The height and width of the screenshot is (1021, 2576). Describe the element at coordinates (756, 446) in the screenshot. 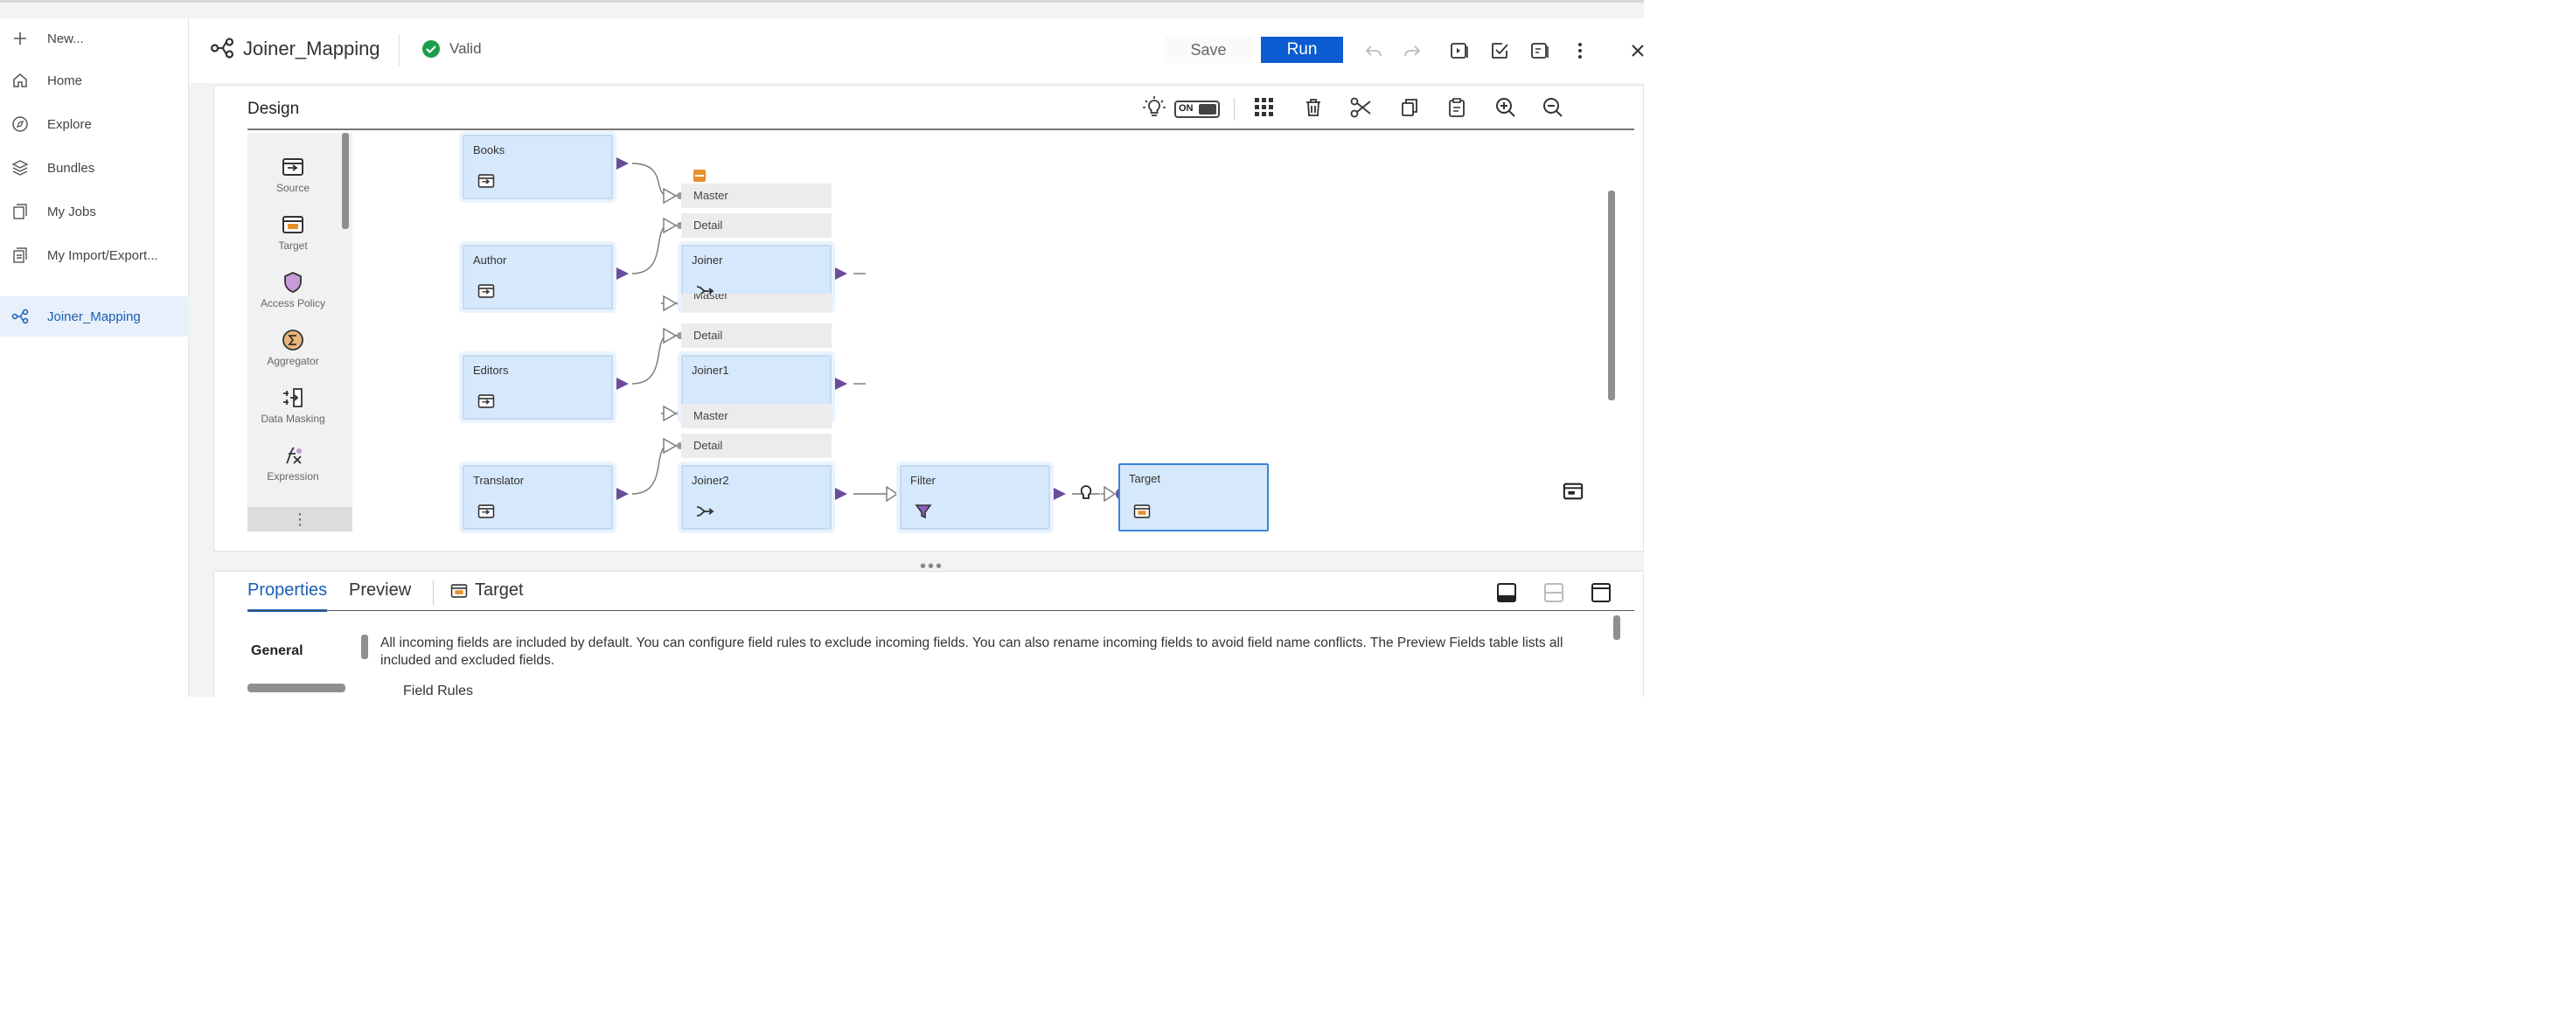

I see `joiner2-detail-port: Detail` at that location.